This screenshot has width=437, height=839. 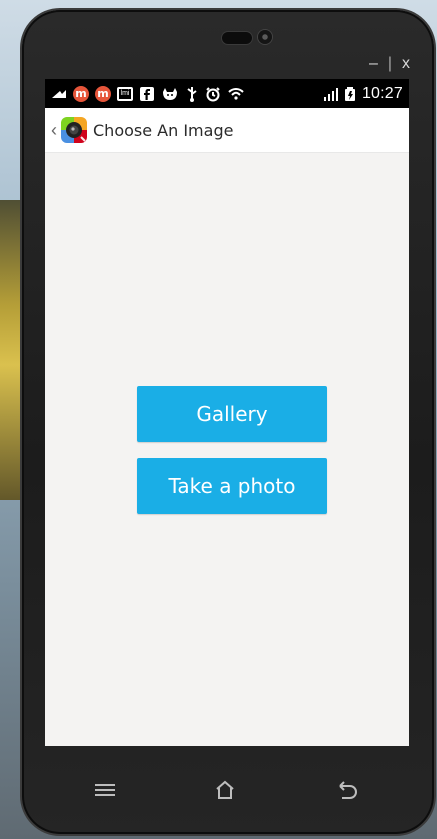 I want to click on status-bar: m m lmi 10:27, so click(x=227, y=93).